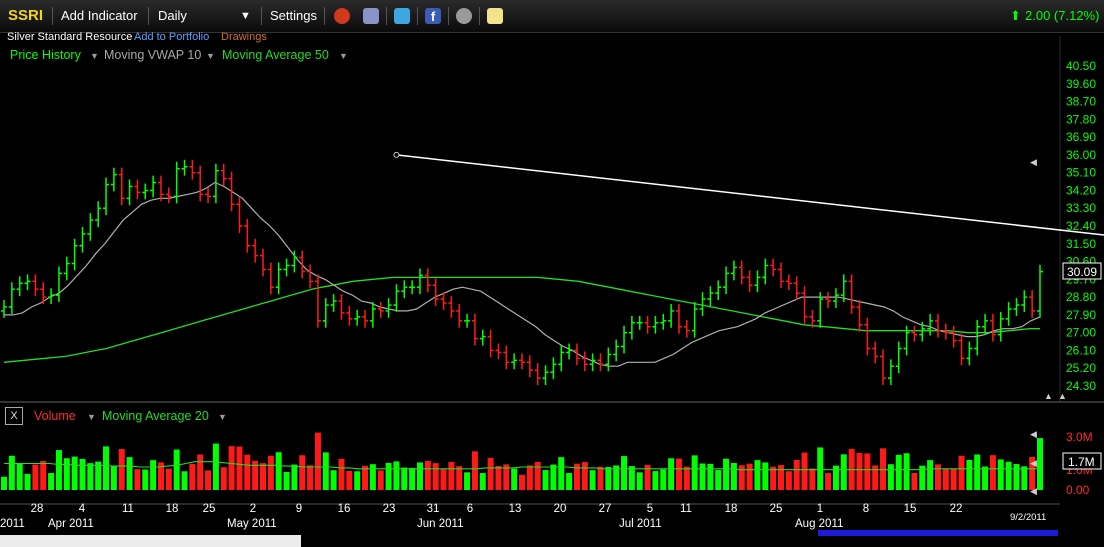  I want to click on volume-ma20-indicator: Moving Average 20, so click(155, 416).